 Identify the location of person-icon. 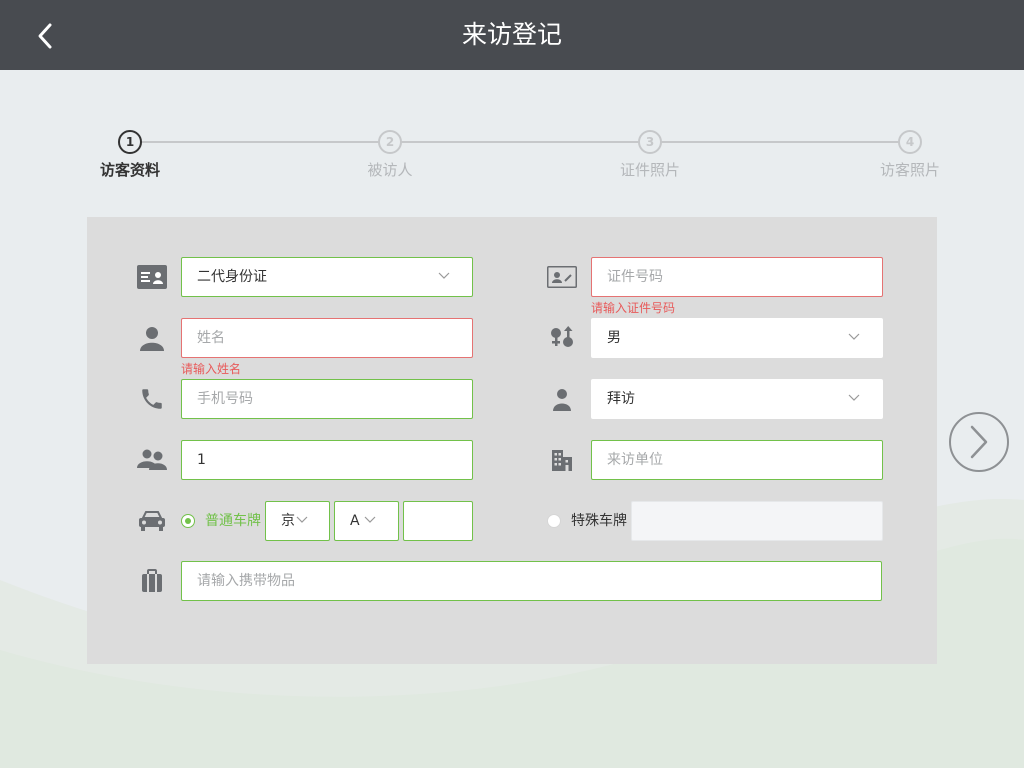
(152, 338).